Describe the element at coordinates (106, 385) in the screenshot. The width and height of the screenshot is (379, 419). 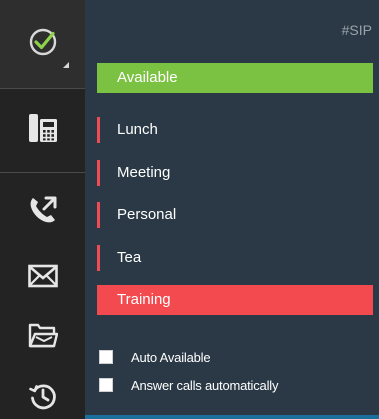
I see `answer-calls-checkbox` at that location.